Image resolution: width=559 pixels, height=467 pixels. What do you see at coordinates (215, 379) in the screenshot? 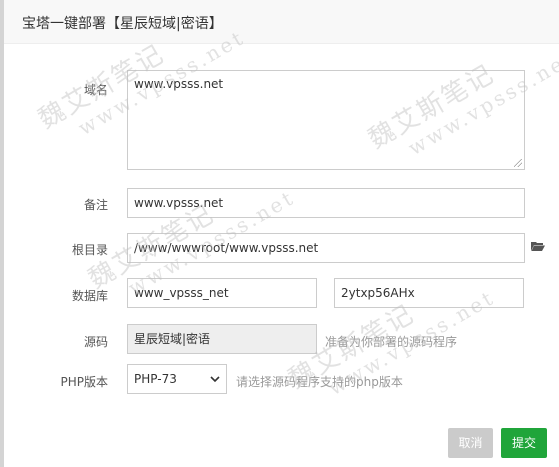
I see `chevron-down-icon` at bounding box center [215, 379].